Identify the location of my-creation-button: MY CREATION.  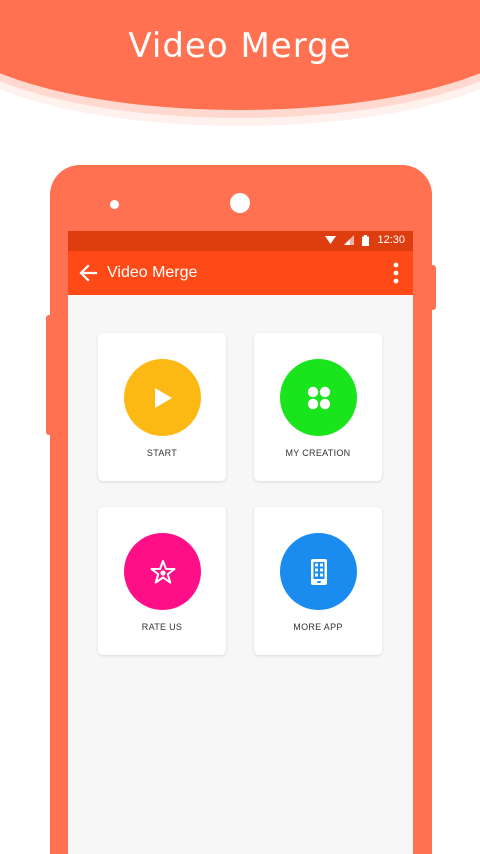
(318, 407).